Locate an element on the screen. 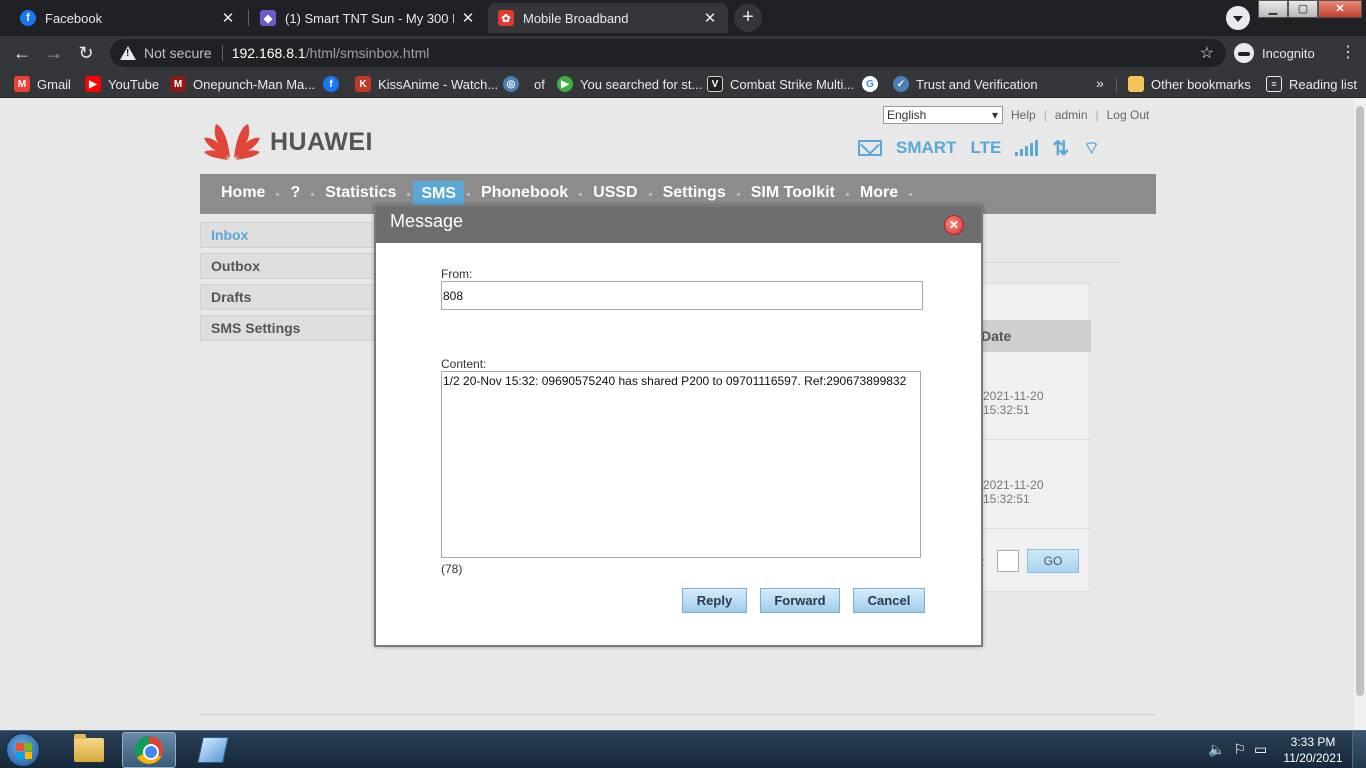 The height and width of the screenshot is (768, 1366). page-number-input is located at coordinates (1008, 561).